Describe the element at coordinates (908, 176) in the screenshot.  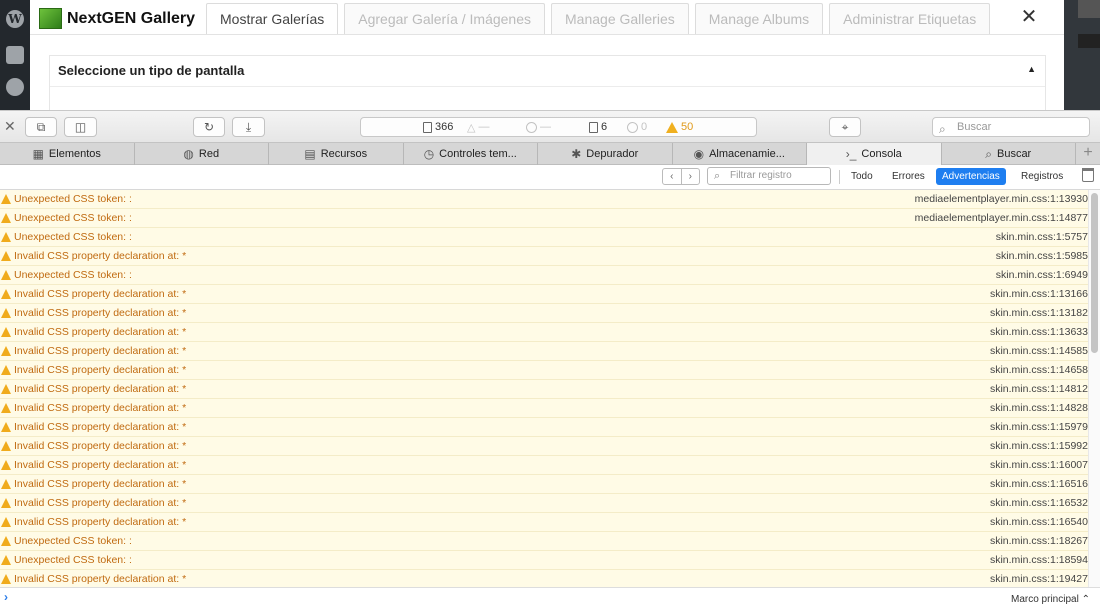
I see `filter-errors-button: Errores` at that location.